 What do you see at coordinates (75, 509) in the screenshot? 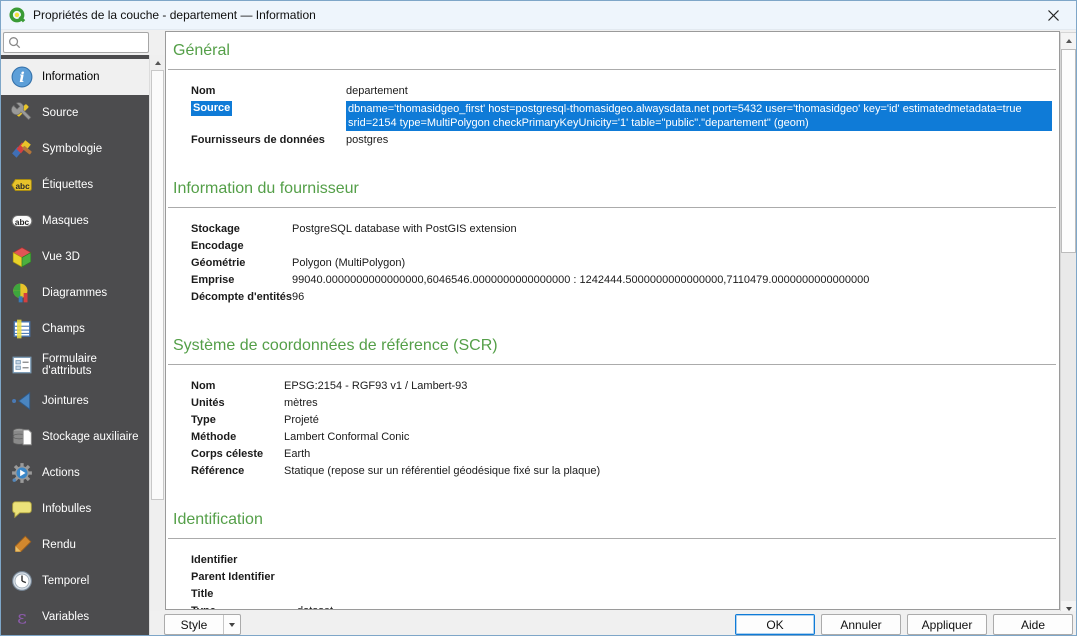
I see `sidebar-item-tooltips: Infobulles` at bounding box center [75, 509].